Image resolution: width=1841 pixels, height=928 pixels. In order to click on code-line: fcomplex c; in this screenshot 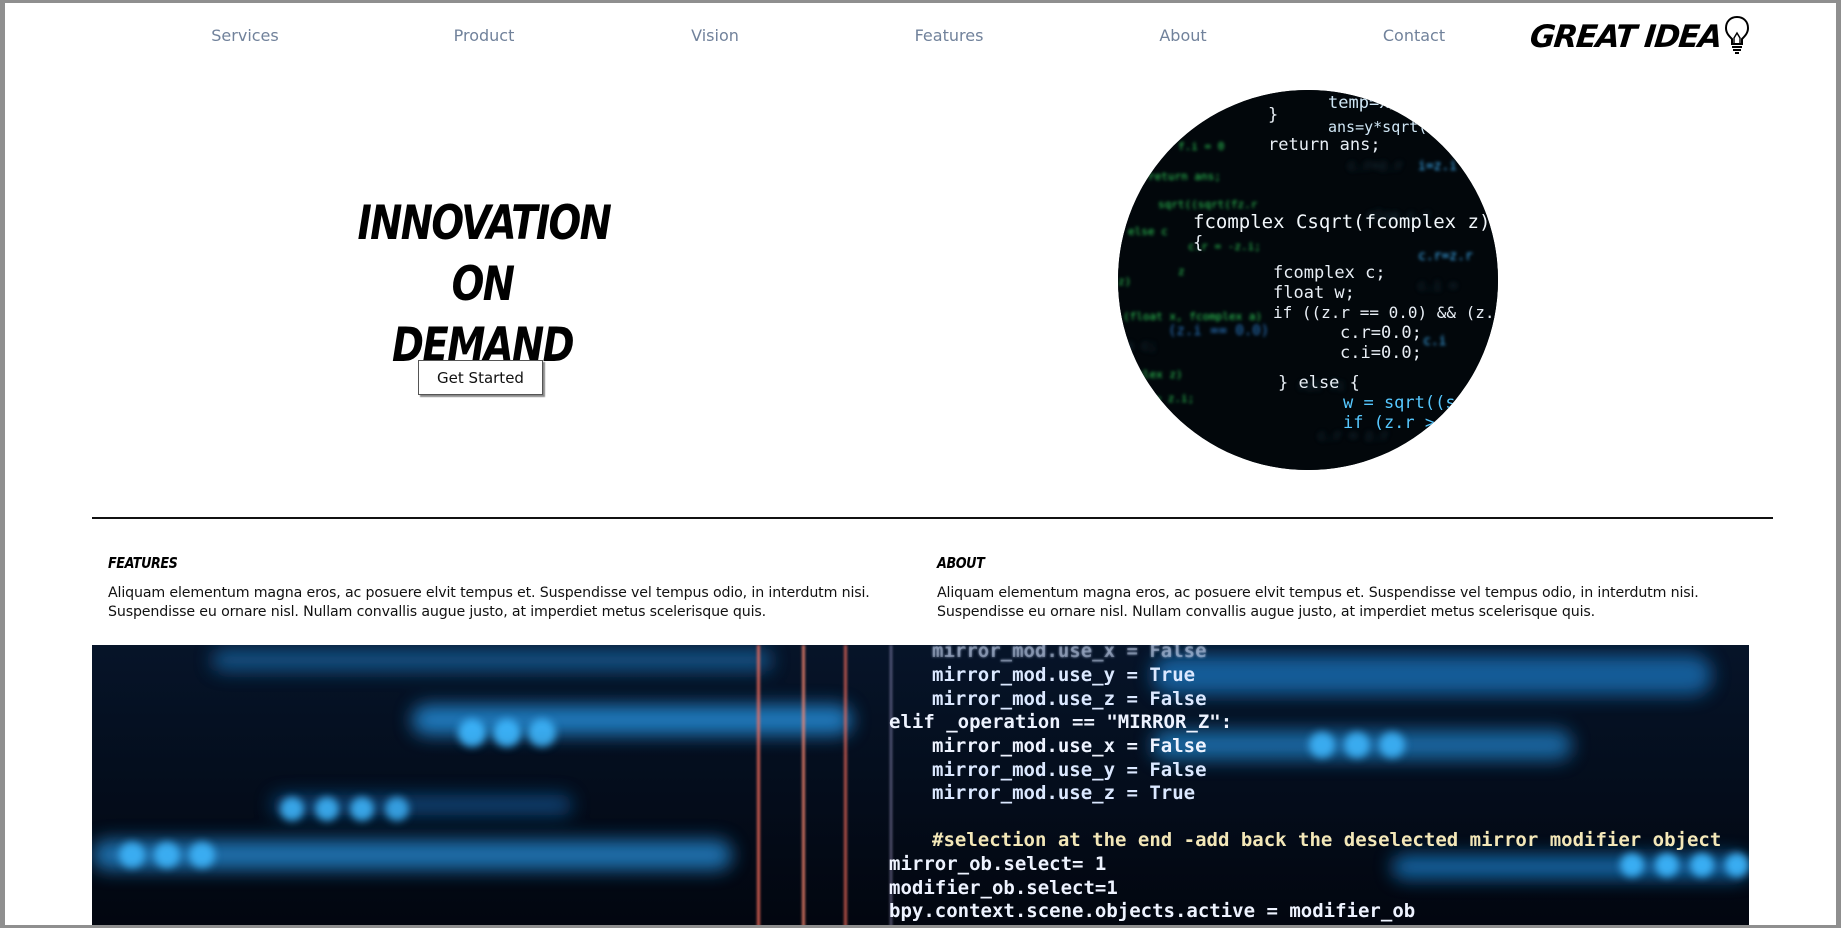, I will do `click(1329, 273)`.